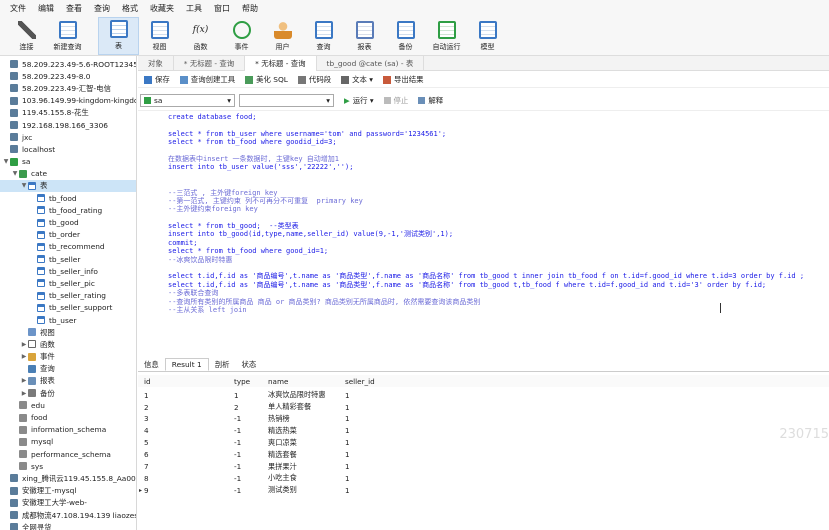 This screenshot has height=530, width=829. What do you see at coordinates (146, 407) in the screenshot?
I see `grid-cell: 2` at bounding box center [146, 407].